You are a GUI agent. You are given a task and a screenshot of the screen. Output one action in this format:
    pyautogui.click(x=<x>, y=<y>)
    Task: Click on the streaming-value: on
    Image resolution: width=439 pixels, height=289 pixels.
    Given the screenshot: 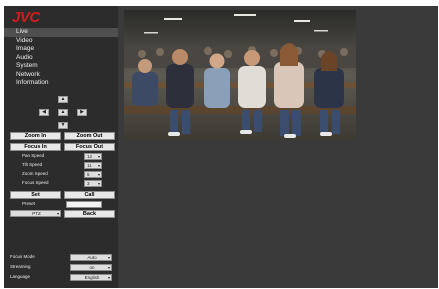 What is the action you would take?
    pyautogui.click(x=92, y=267)
    